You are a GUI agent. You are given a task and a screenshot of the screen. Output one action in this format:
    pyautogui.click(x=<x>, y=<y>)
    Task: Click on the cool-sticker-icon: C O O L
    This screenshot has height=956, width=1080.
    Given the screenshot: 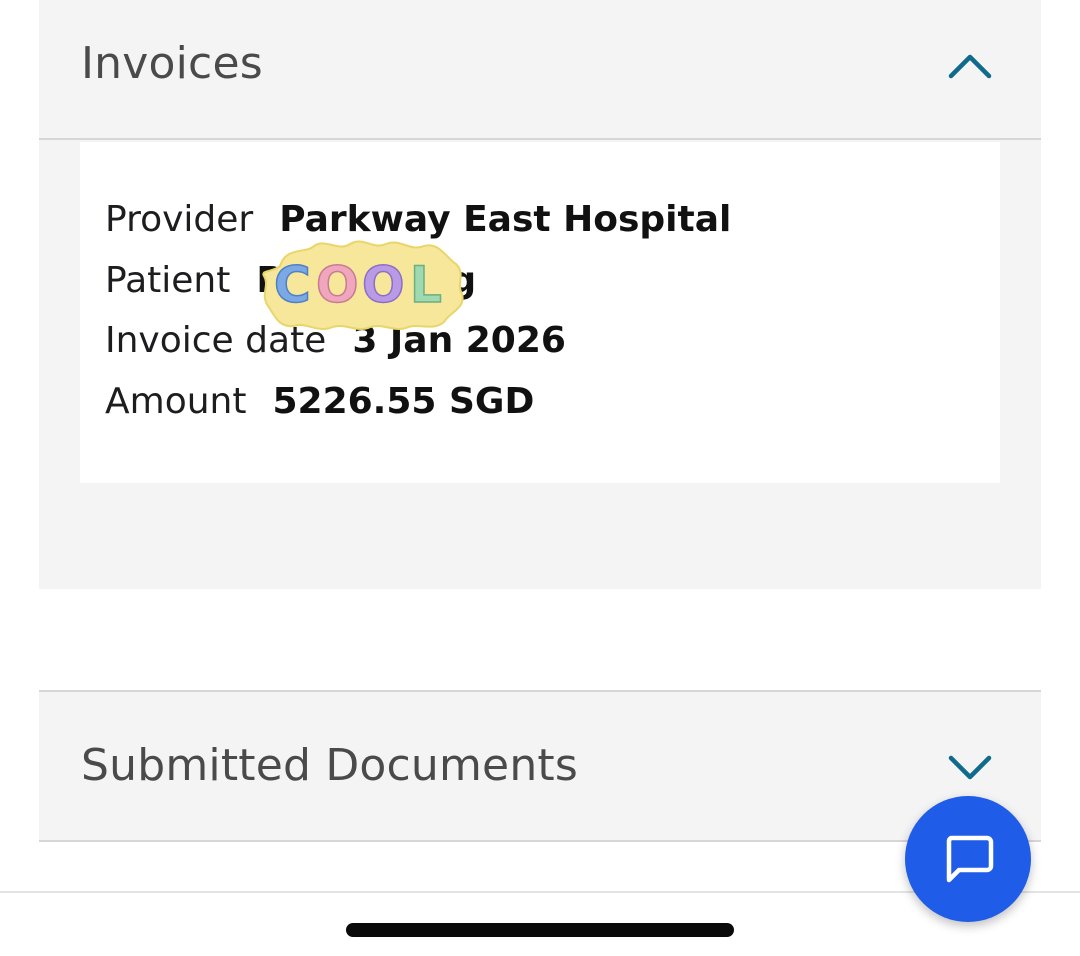 What is the action you would take?
    pyautogui.click(x=363, y=285)
    